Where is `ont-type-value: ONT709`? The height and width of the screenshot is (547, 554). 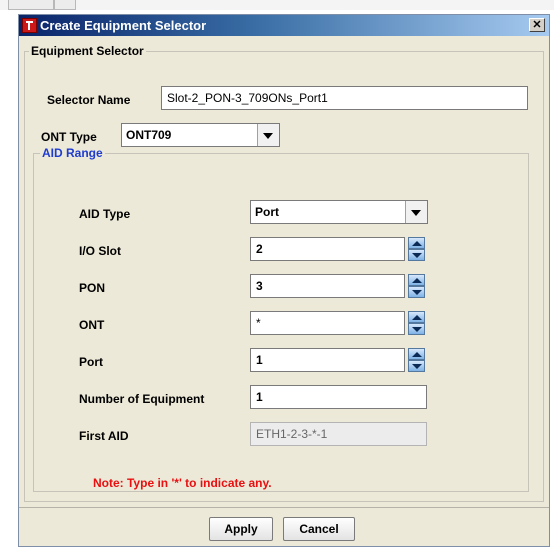
ont-type-value: ONT709 is located at coordinates (149, 135).